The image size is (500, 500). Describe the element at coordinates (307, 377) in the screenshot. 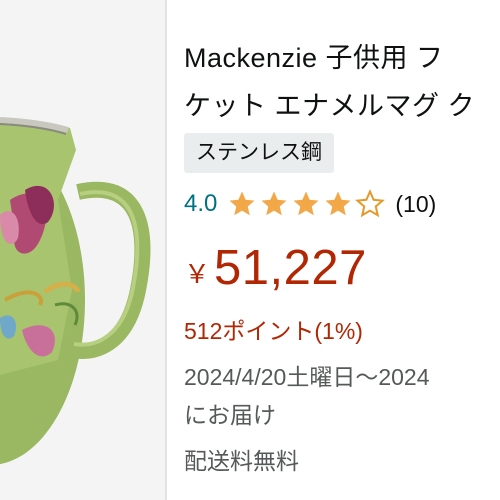

I see `delivery-date: 2024/4/20土曜日～2024` at that location.